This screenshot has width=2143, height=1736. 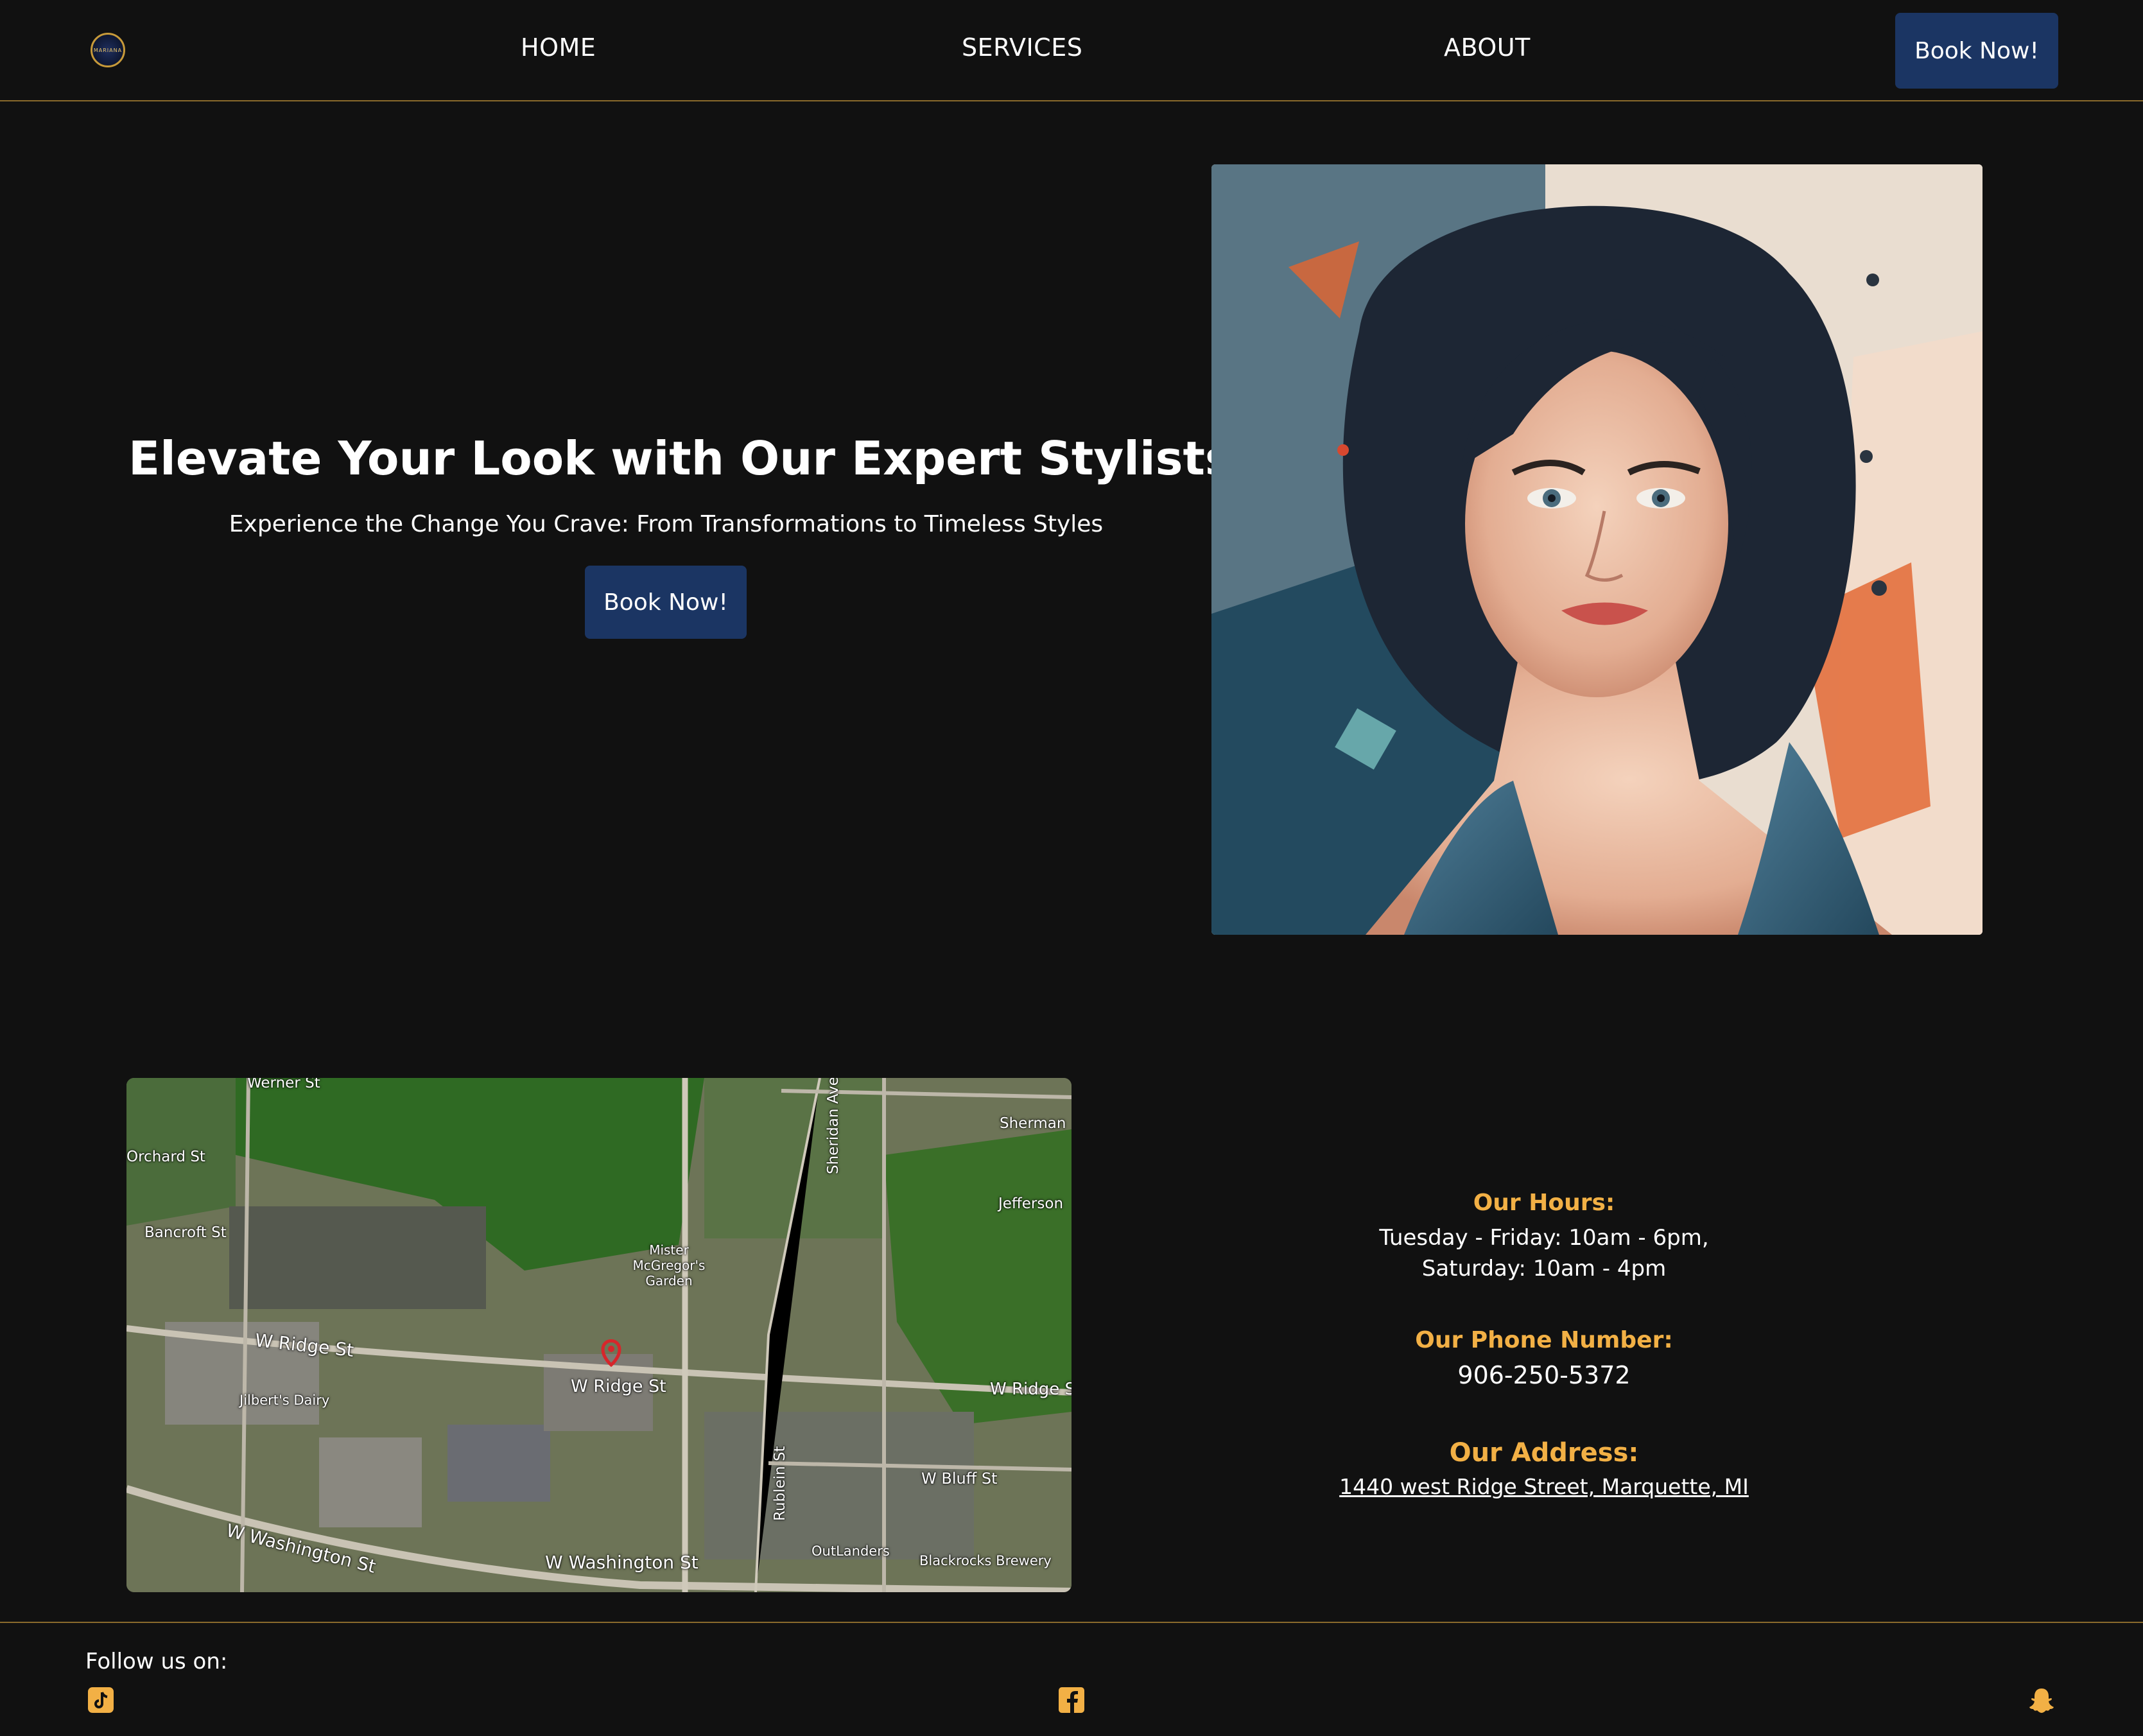 I want to click on nav-link-services: SERVICES, so click(x=1022, y=47).